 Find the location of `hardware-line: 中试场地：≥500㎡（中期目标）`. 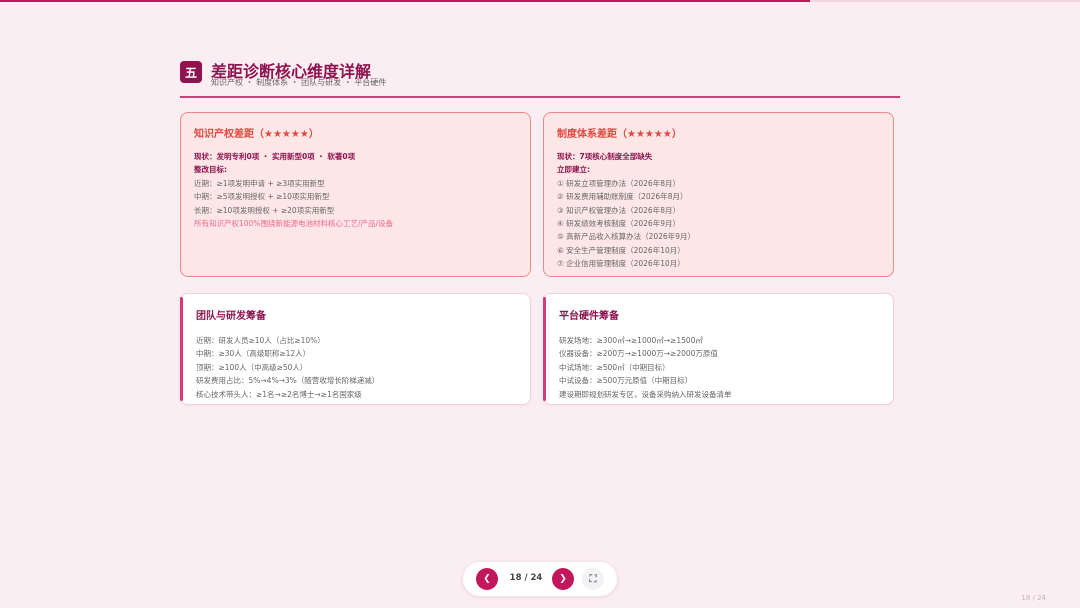

hardware-line: 中试场地：≥500㎡（中期目标） is located at coordinates (614, 367).